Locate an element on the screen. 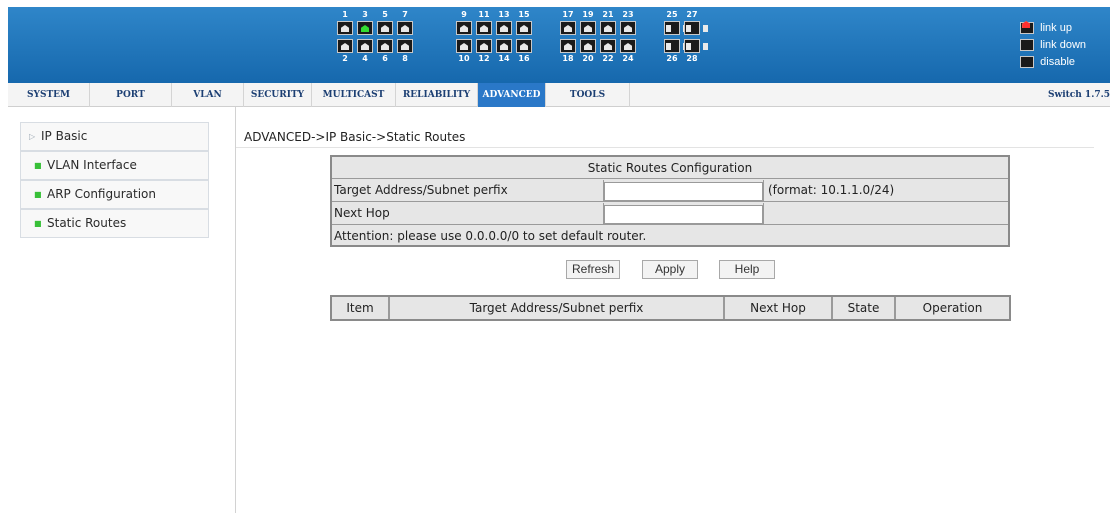 The image size is (1110, 513). legend-link-up-label: link up is located at coordinates (1056, 27).